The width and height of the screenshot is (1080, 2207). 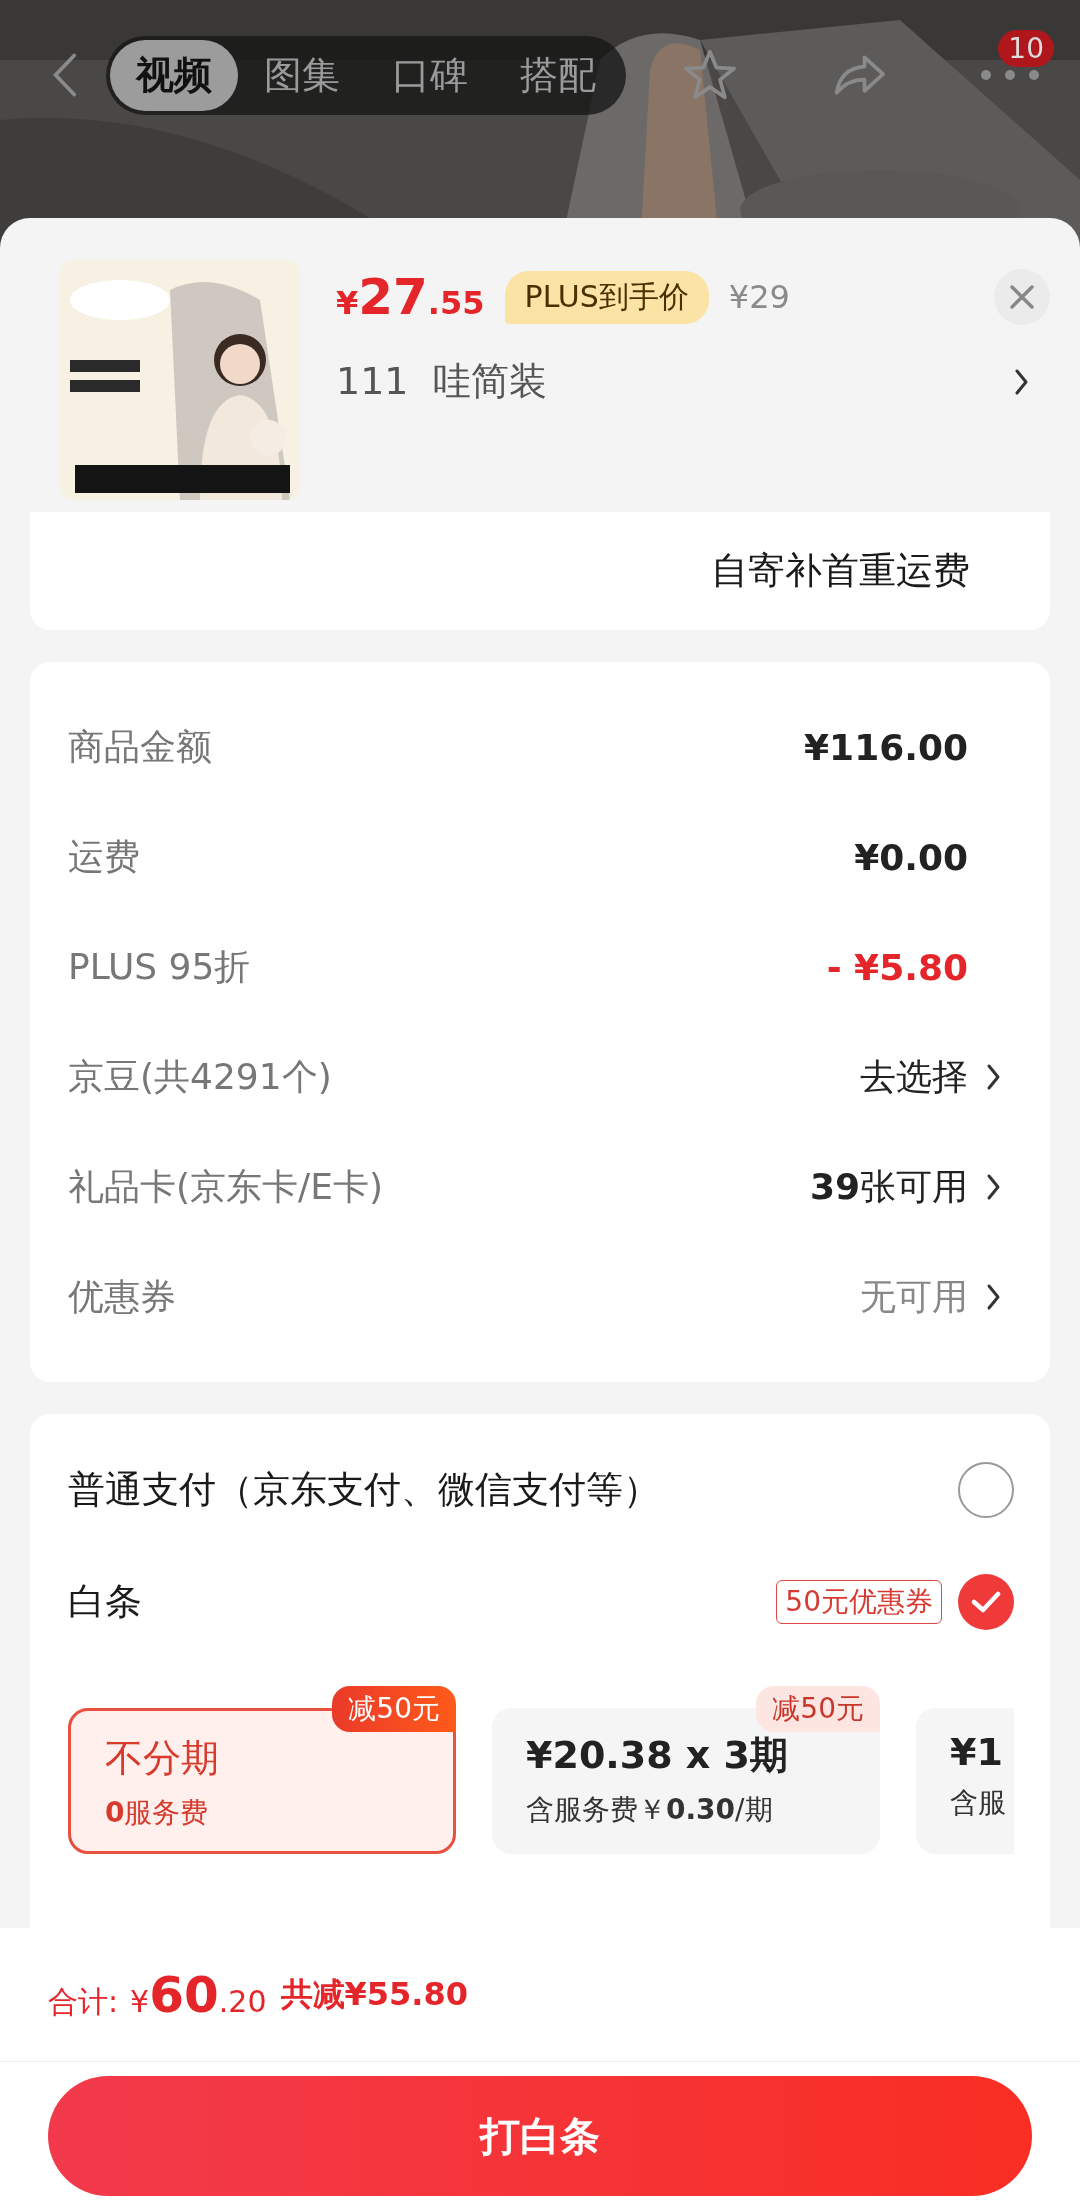 I want to click on total-amount: 合计: ¥60.20, so click(x=157, y=1994).